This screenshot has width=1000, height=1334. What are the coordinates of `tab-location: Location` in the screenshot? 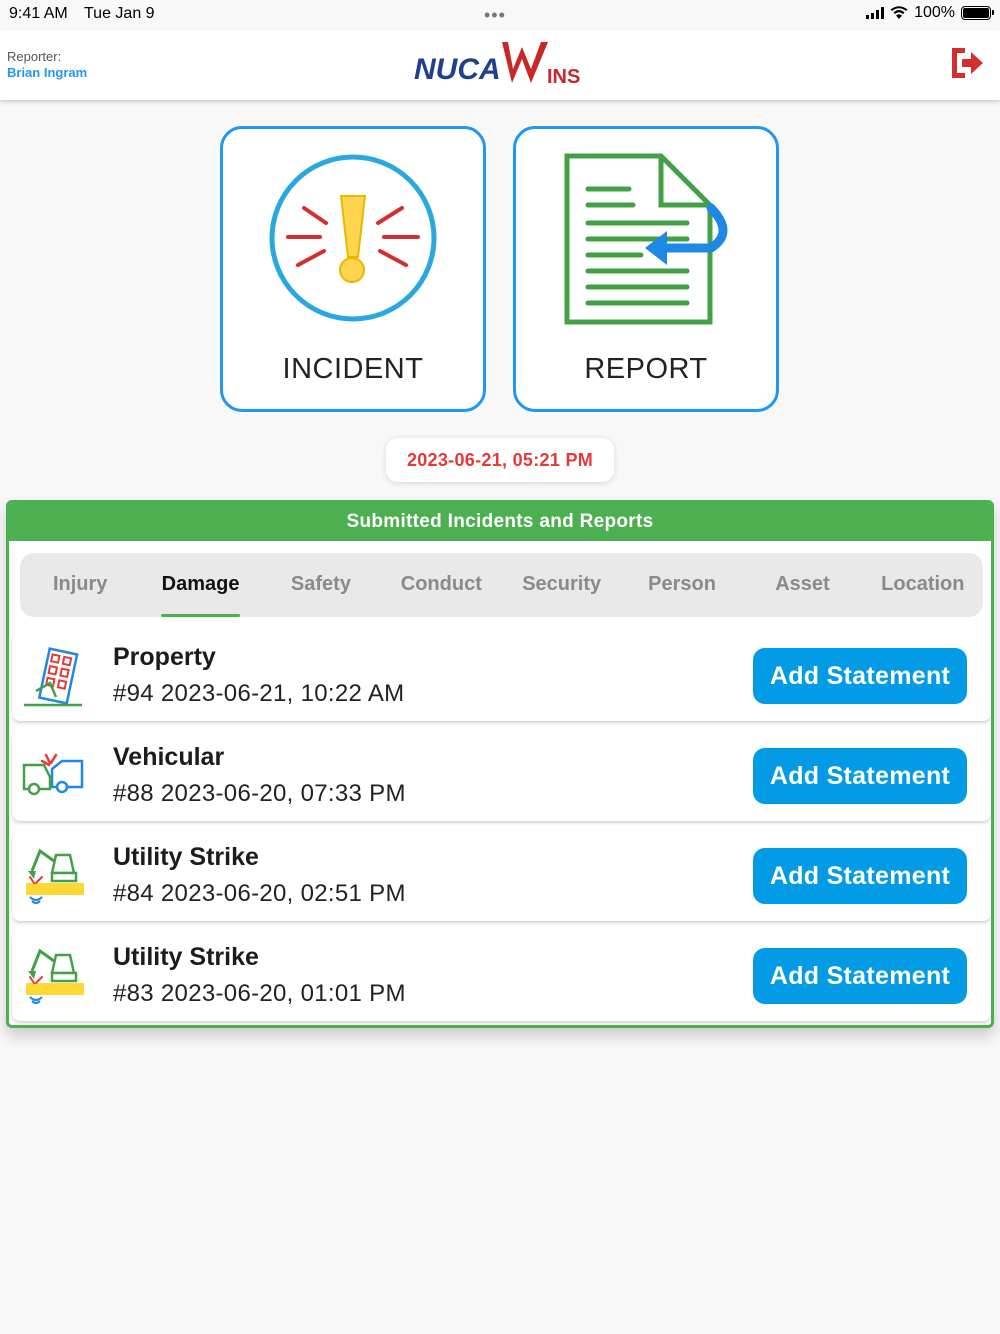 It's located at (923, 585).